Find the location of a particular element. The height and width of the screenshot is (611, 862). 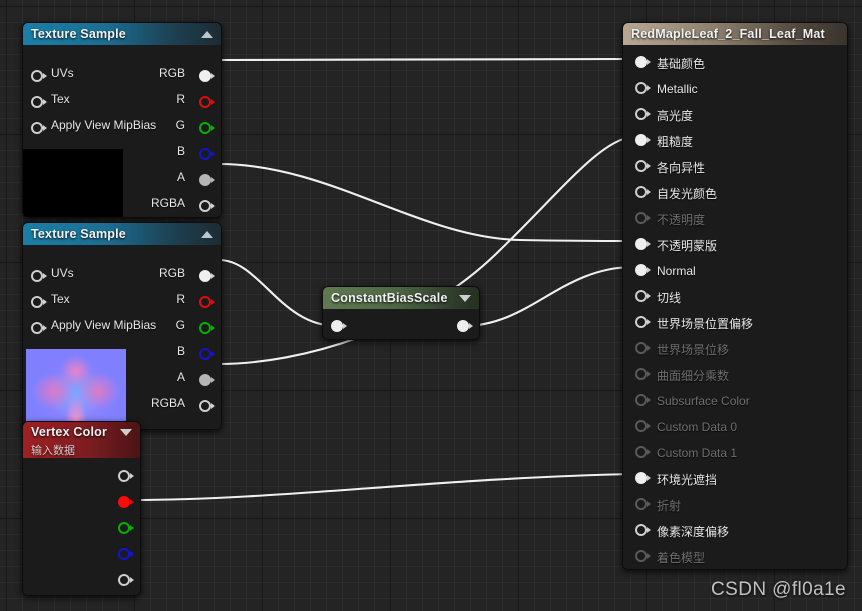

node-vertex-color: Vertex Color 输入数据 is located at coordinates (81, 508).